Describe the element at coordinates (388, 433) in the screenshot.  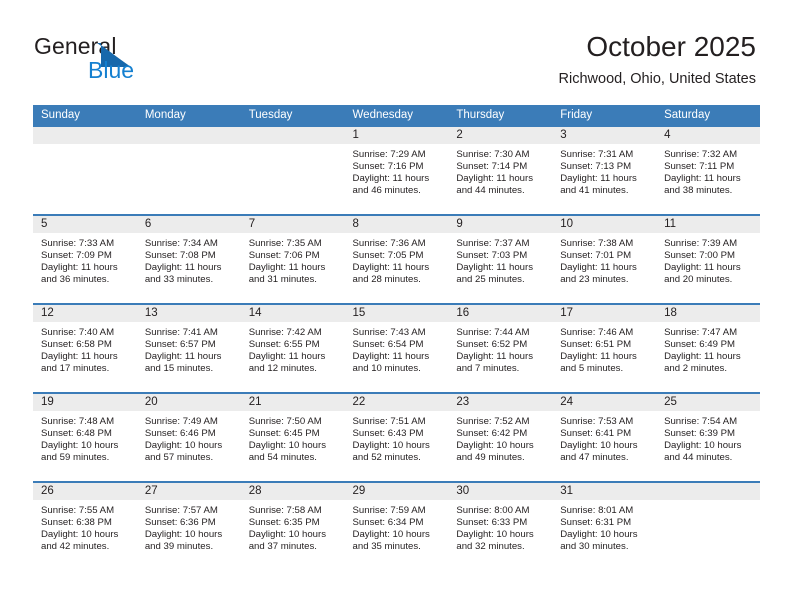
I see `sunset-text: Sunset: 6:43 PM` at that location.